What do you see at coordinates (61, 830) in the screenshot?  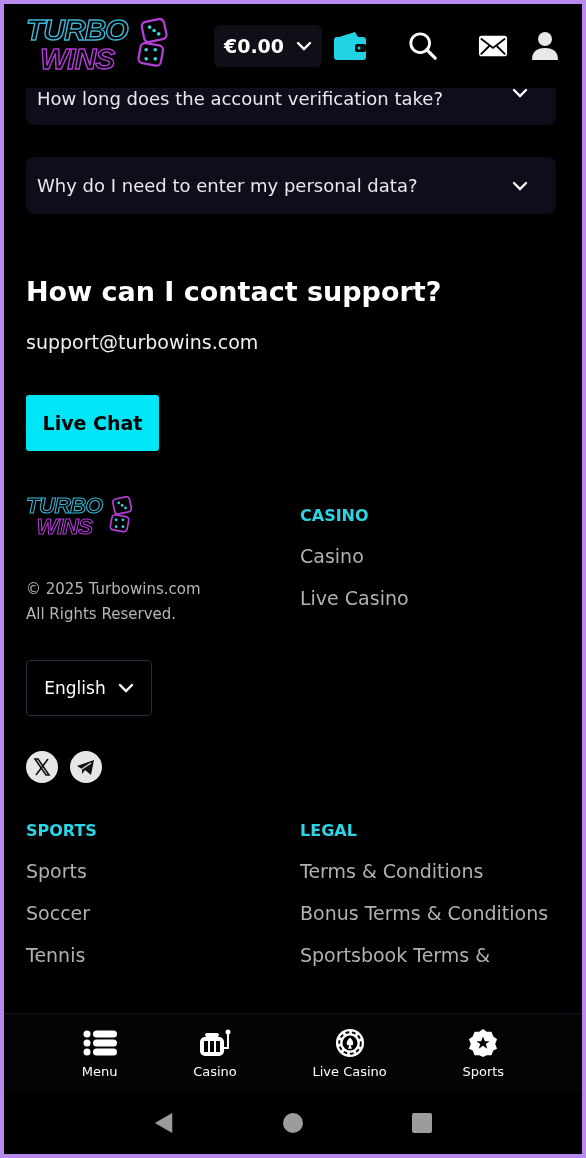 I see `footer-heading: SPORTS` at bounding box center [61, 830].